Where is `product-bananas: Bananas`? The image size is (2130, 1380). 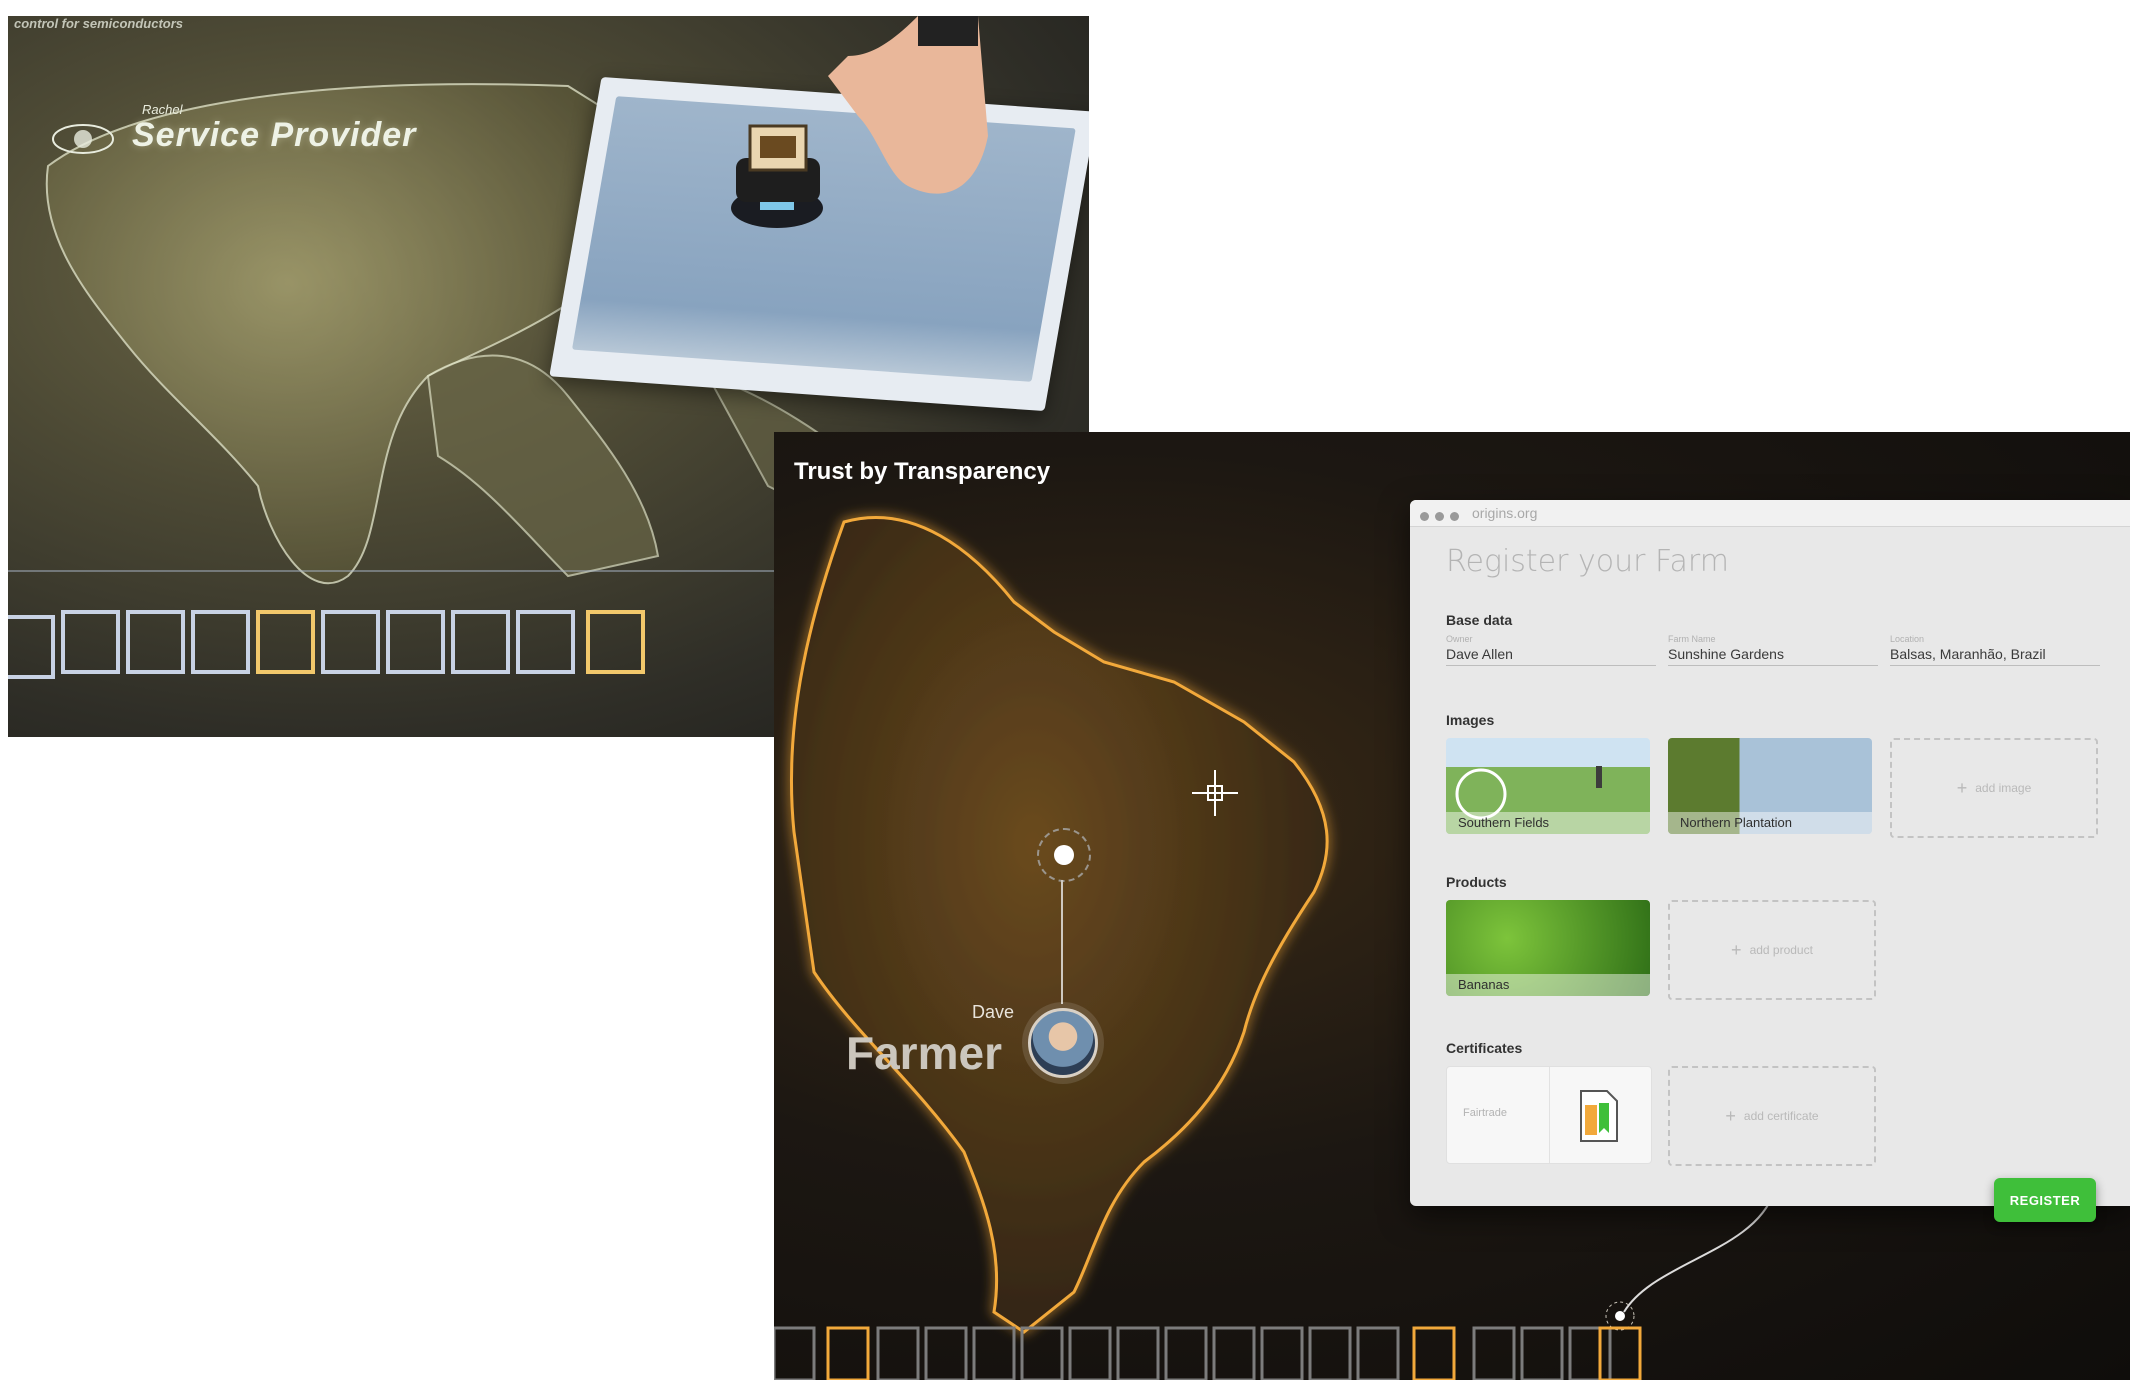
product-bananas: Bananas is located at coordinates (1548, 948).